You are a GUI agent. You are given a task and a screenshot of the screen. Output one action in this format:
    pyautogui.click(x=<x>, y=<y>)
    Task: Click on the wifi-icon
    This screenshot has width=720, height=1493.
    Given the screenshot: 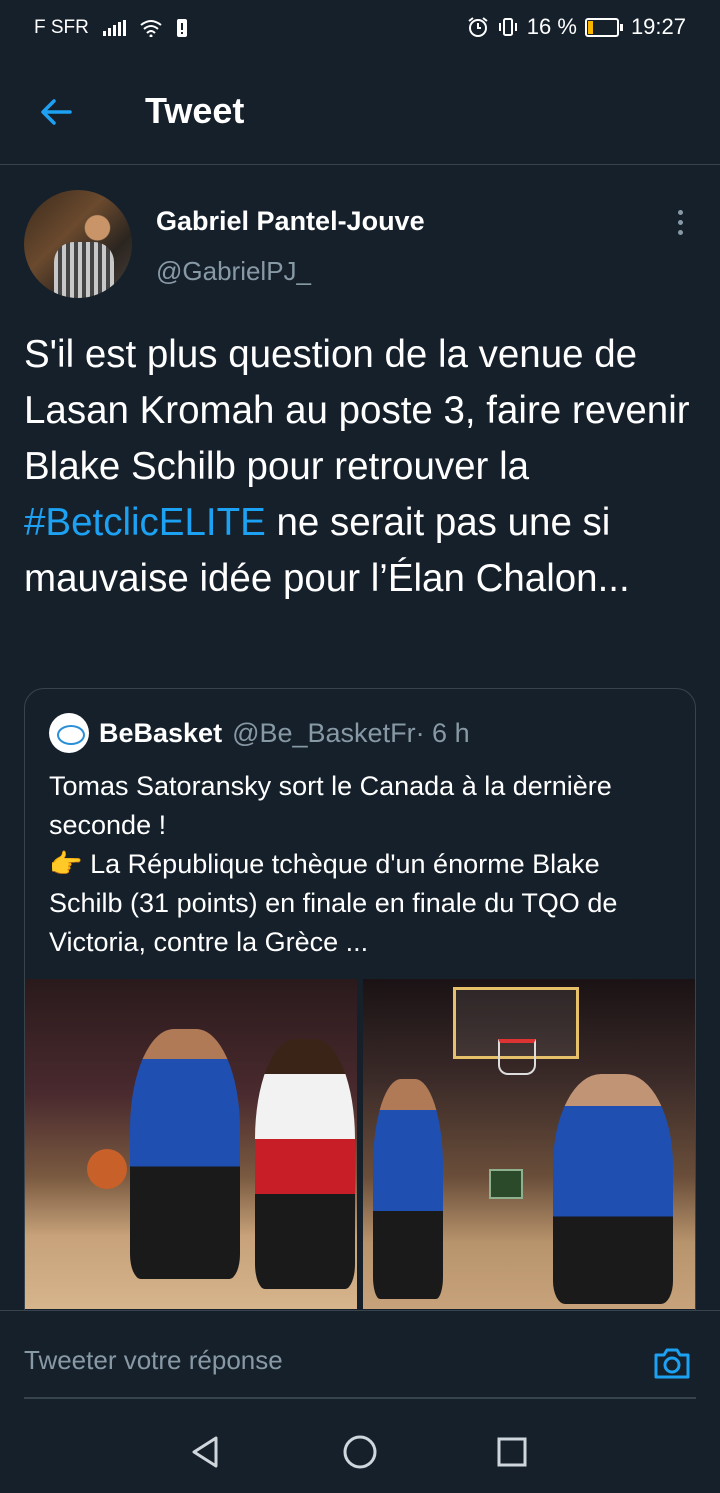 What is the action you would take?
    pyautogui.click(x=151, y=28)
    